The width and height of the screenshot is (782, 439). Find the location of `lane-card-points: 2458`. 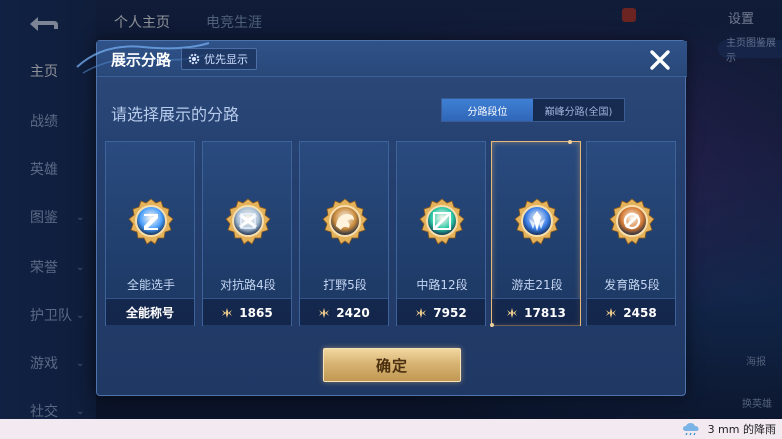

lane-card-points: 2458 is located at coordinates (640, 312).